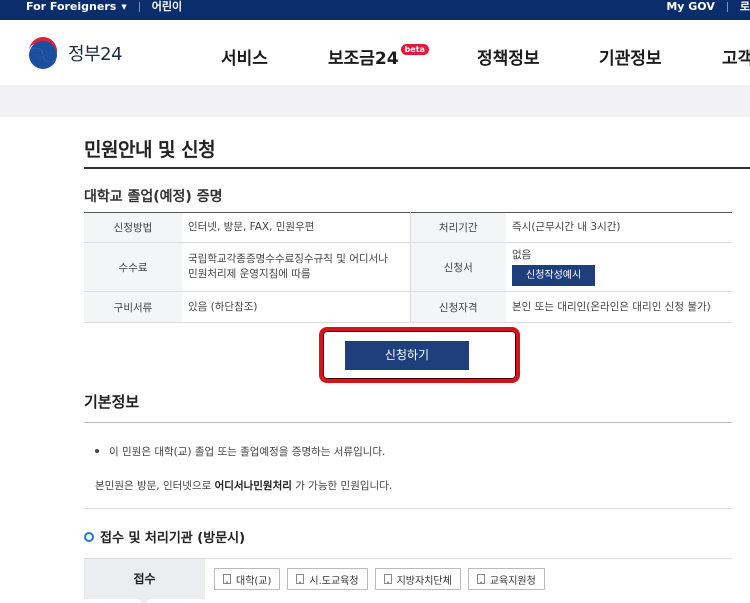 Image resolution: width=750 pixels, height=603 pixels. Describe the element at coordinates (254, 581) in the screenshot. I see `chip-label: 대학(교)` at that location.